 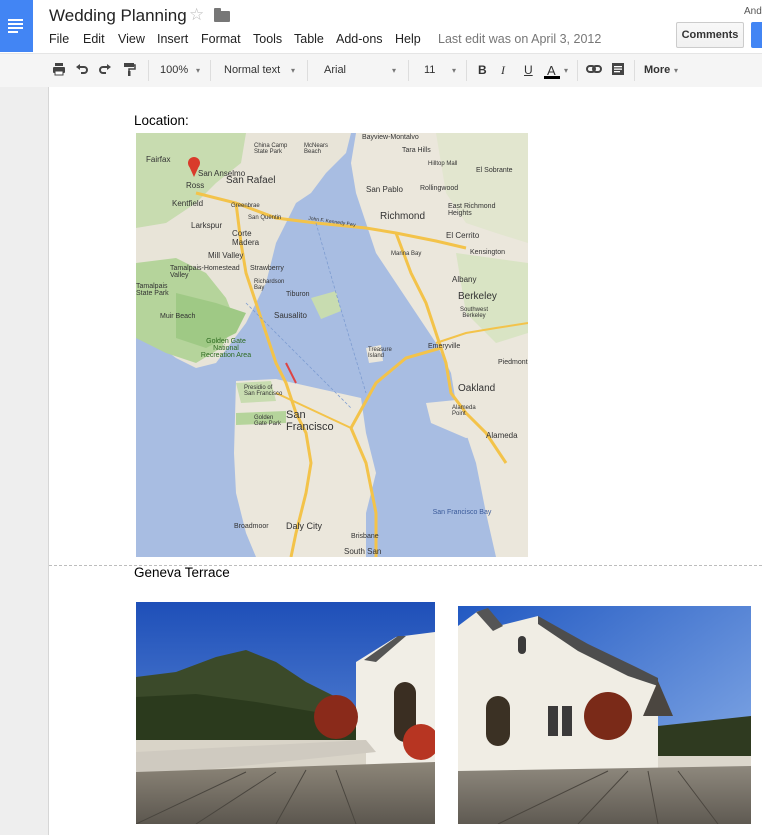 What do you see at coordinates (158, 159) in the screenshot?
I see `map-label: Fairfax` at bounding box center [158, 159].